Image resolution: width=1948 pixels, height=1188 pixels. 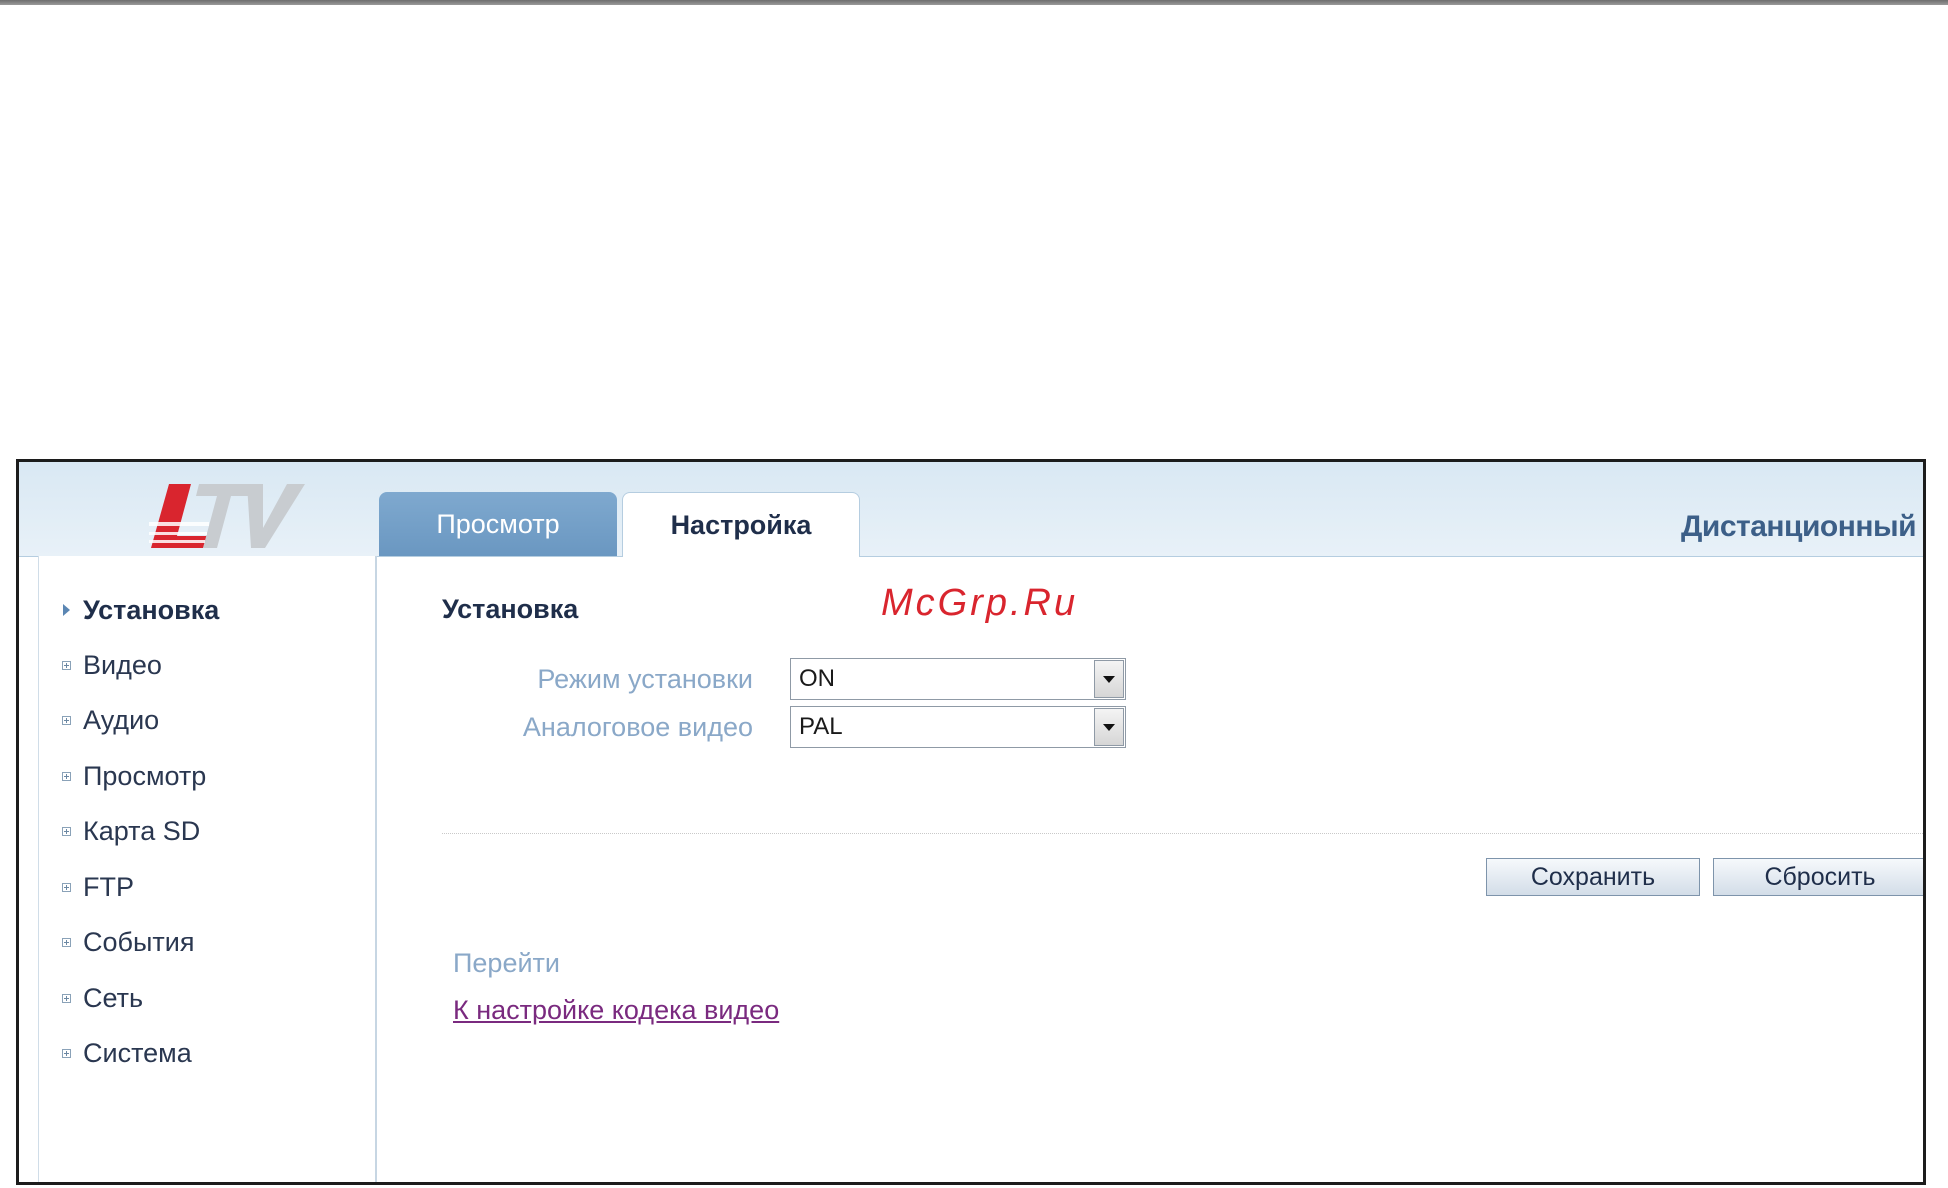 I want to click on sidebar-item-view: Просмотр, so click(x=132, y=776).